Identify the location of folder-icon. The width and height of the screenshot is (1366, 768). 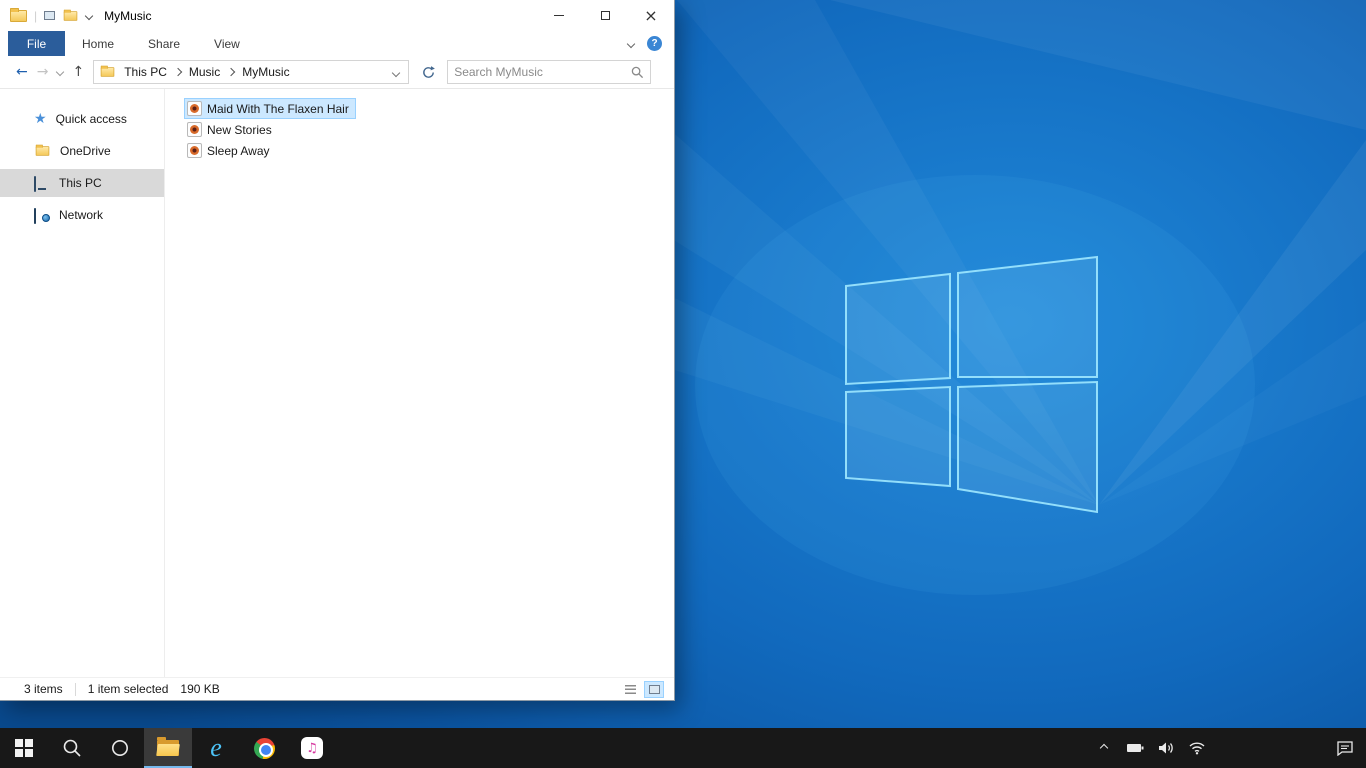
(42, 150).